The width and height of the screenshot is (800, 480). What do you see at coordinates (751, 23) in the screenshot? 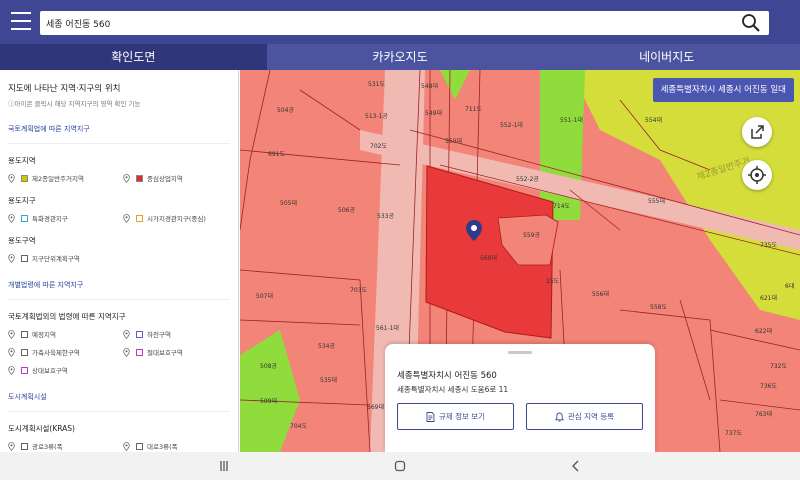
I see `search-icon` at bounding box center [751, 23].